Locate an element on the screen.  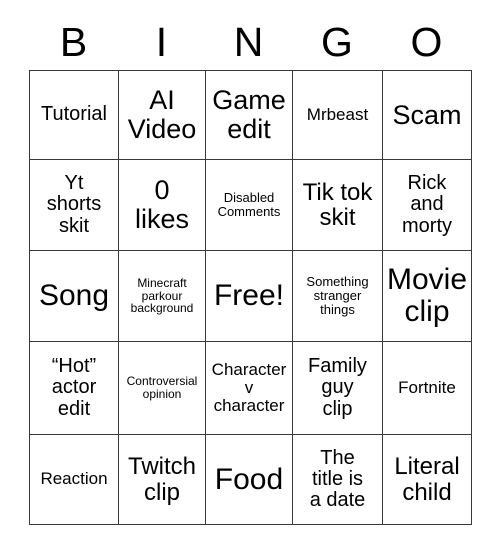
bingo-cell: Family guy clip is located at coordinates (337, 388).